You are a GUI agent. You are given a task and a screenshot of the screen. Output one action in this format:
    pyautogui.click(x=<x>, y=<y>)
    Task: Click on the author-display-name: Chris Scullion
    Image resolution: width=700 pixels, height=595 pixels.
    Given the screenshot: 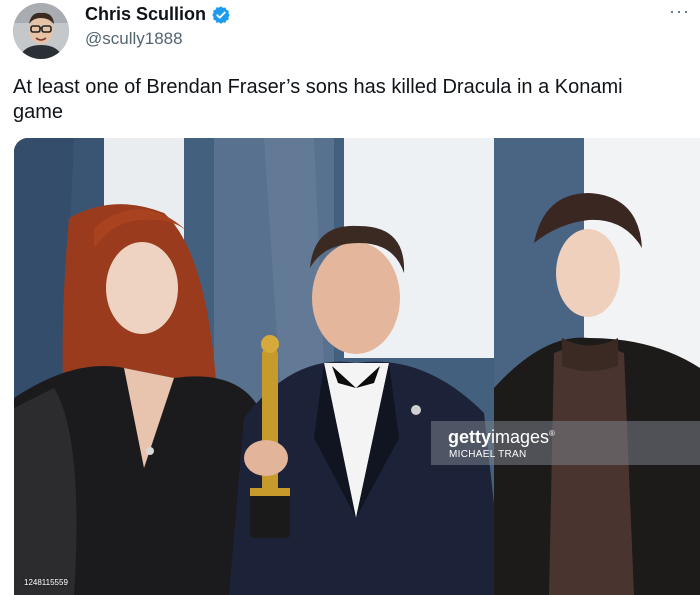 What is the action you would take?
    pyautogui.click(x=145, y=14)
    